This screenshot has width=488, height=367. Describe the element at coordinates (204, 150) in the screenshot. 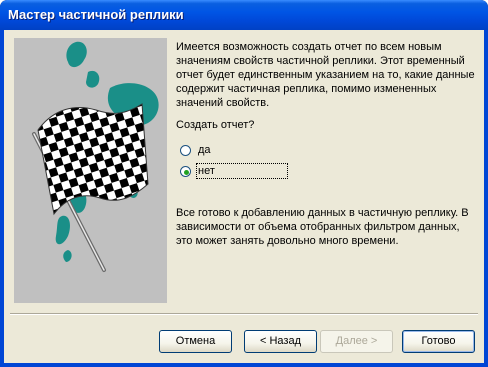

I see `radio-yes-label: да` at that location.